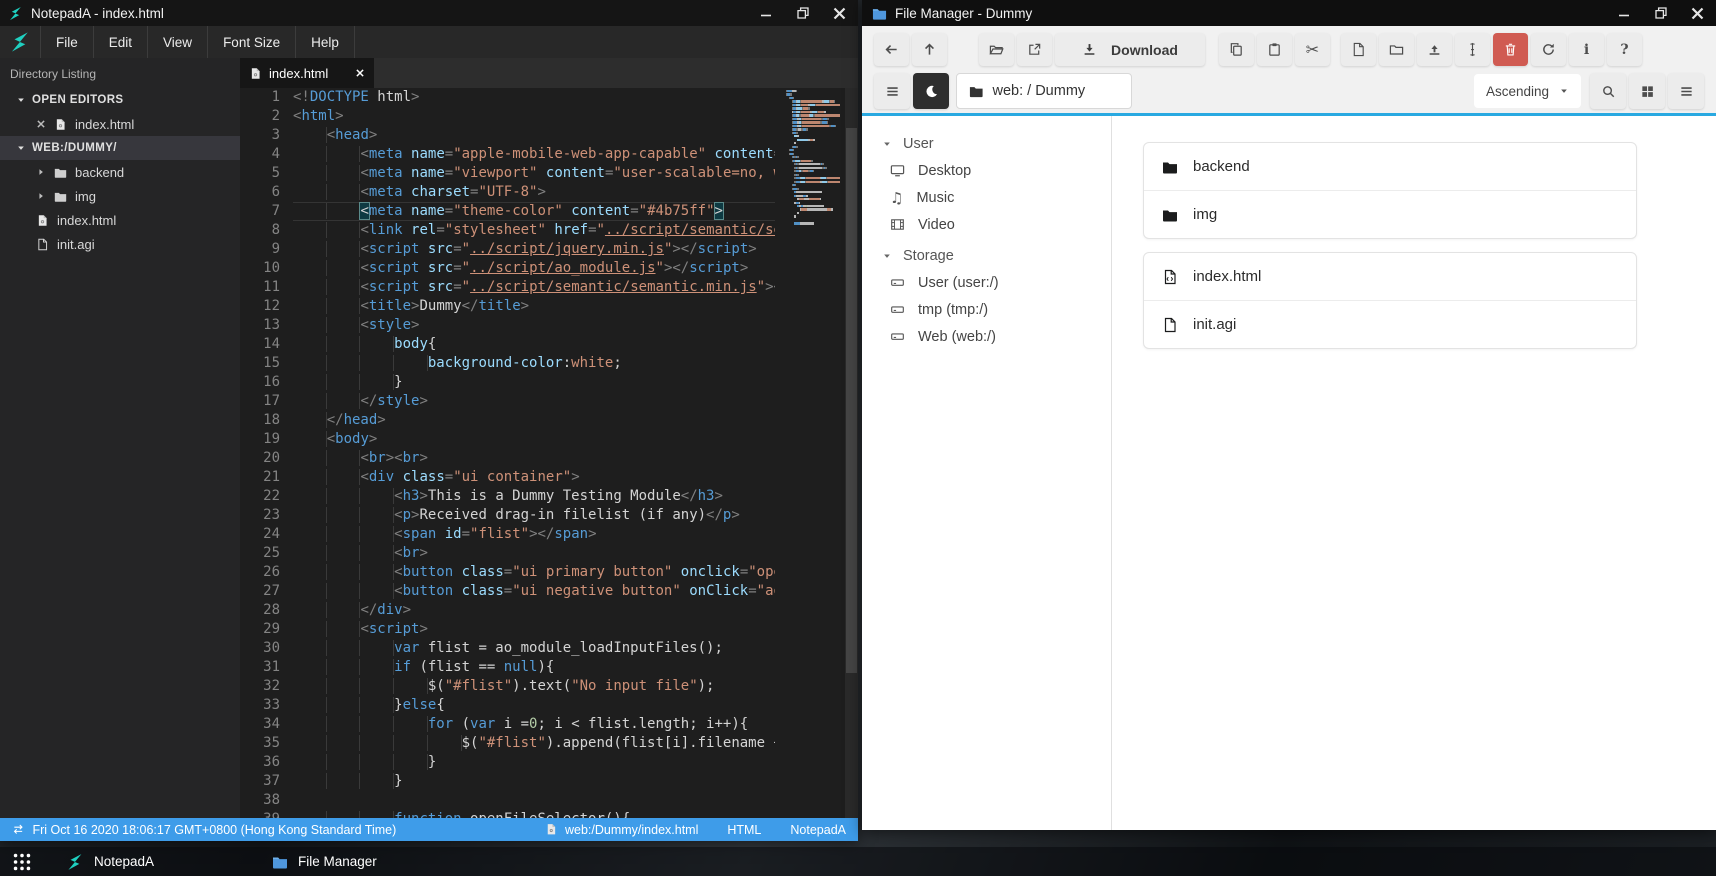 Image resolution: width=1716 pixels, height=876 pixels. I want to click on code-line: 17 </style>, so click(507, 401).